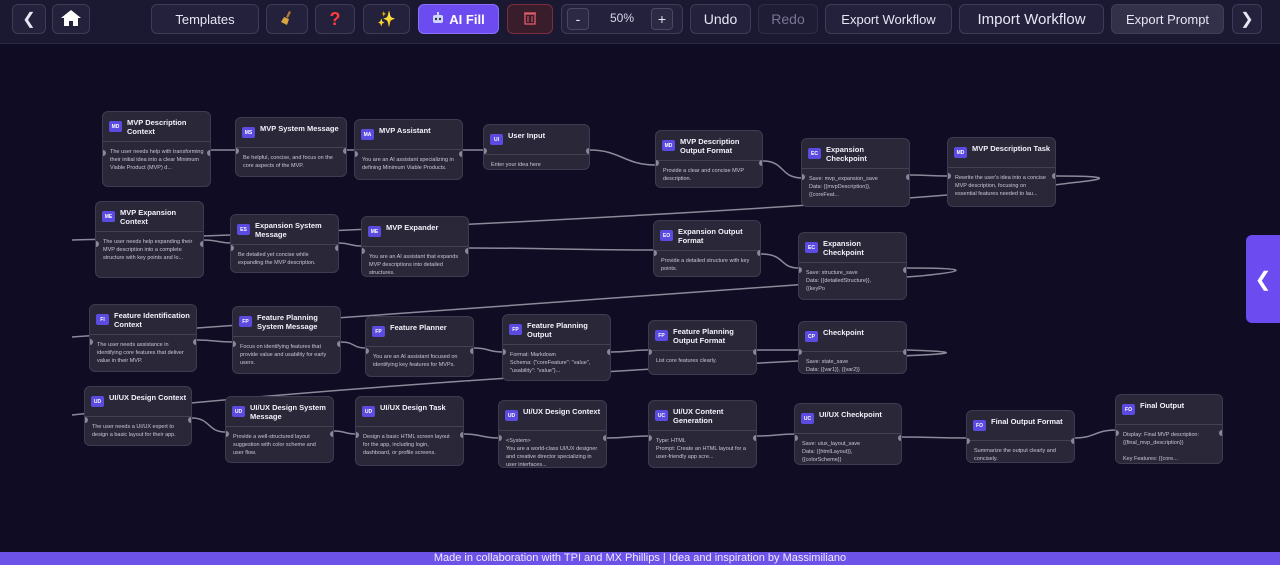  What do you see at coordinates (1167, 19) in the screenshot?
I see `export-prompt-button: Export Prompt` at bounding box center [1167, 19].